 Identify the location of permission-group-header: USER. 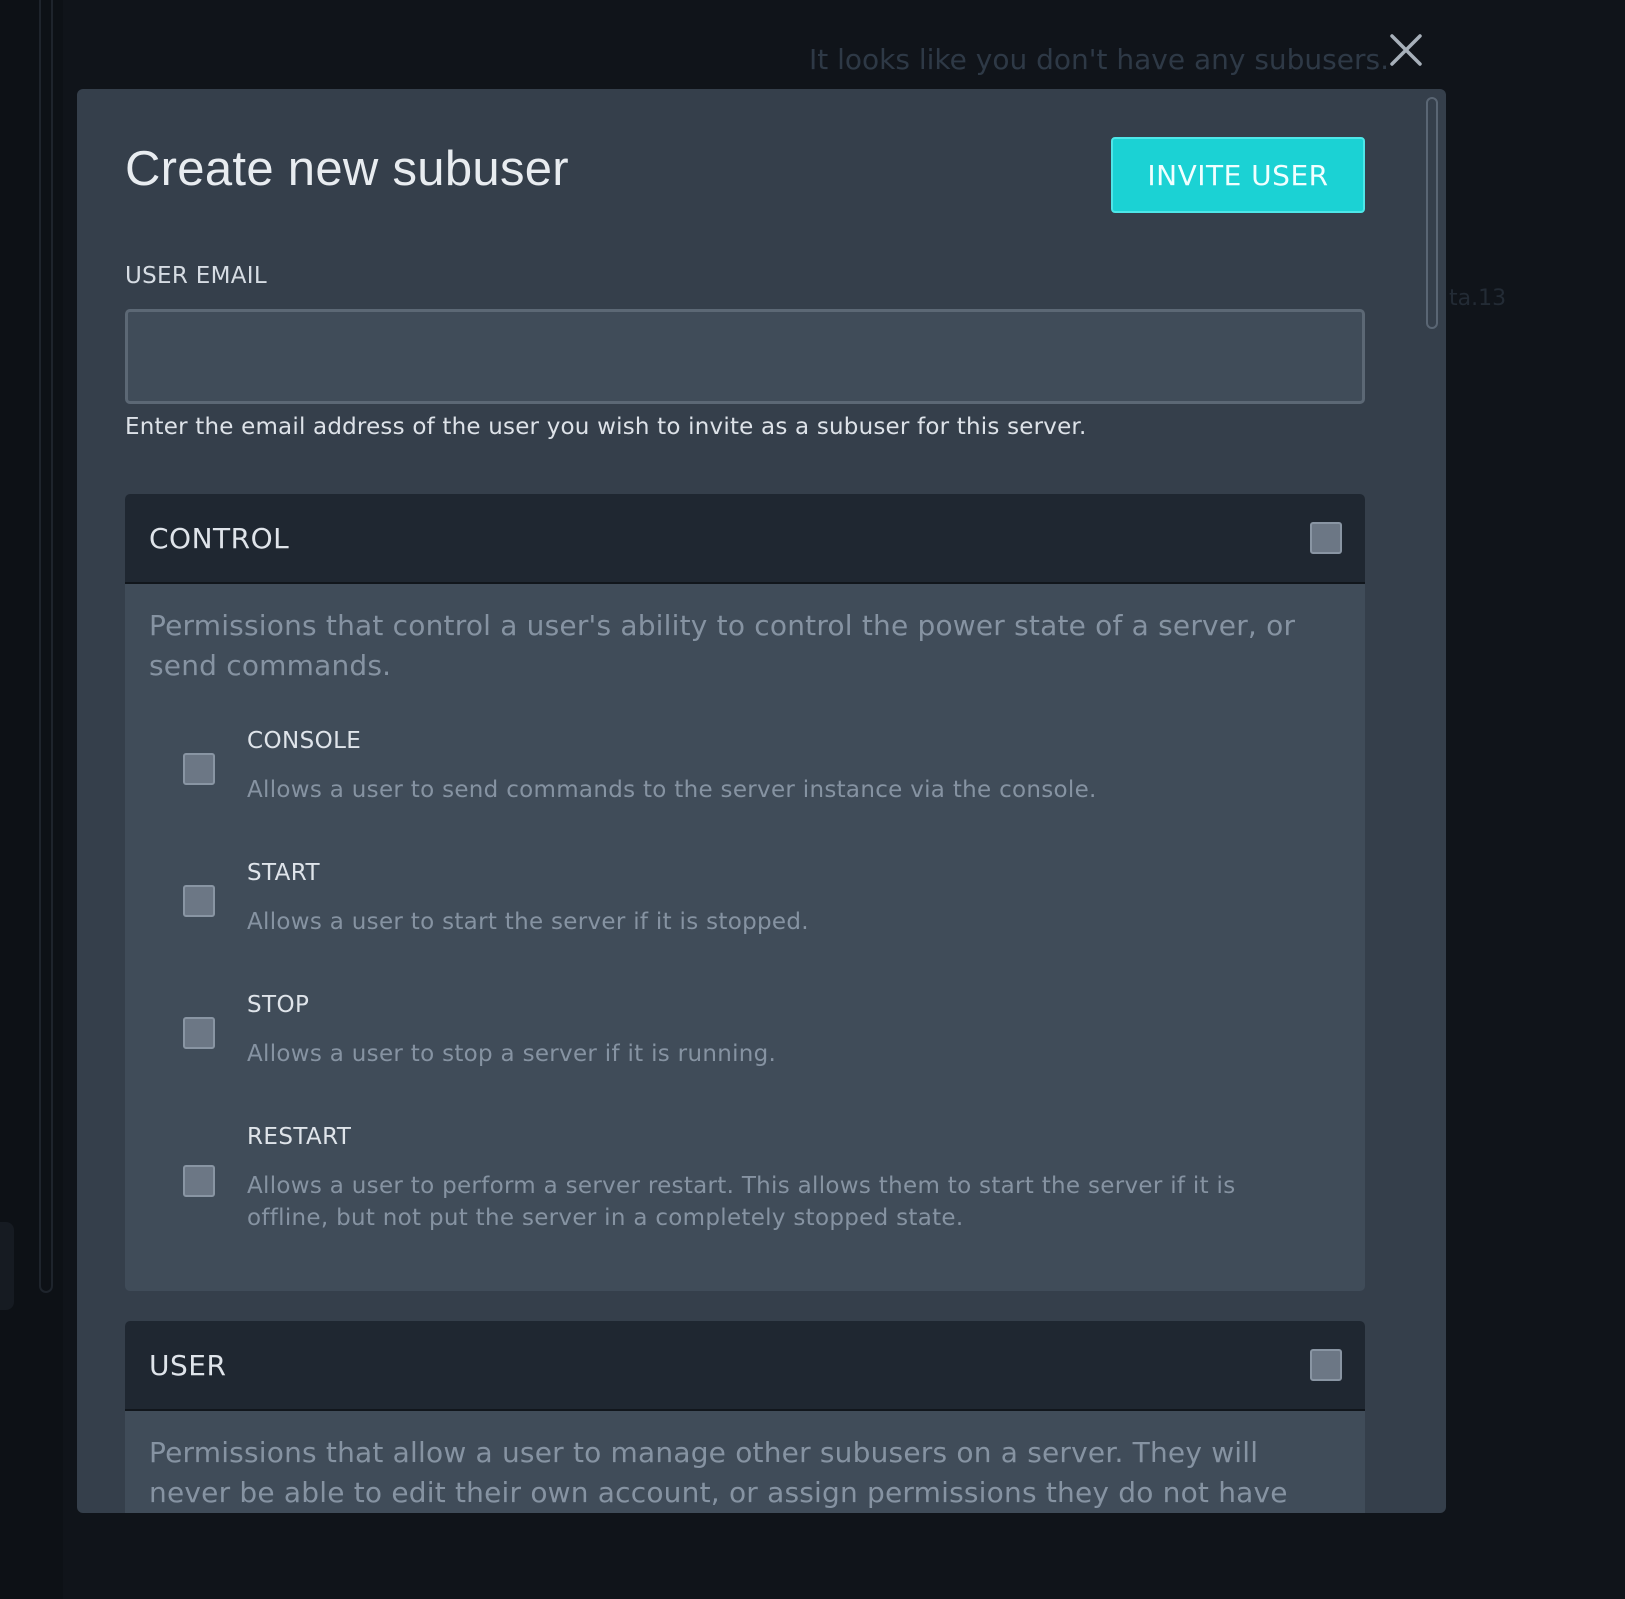
(745, 1366).